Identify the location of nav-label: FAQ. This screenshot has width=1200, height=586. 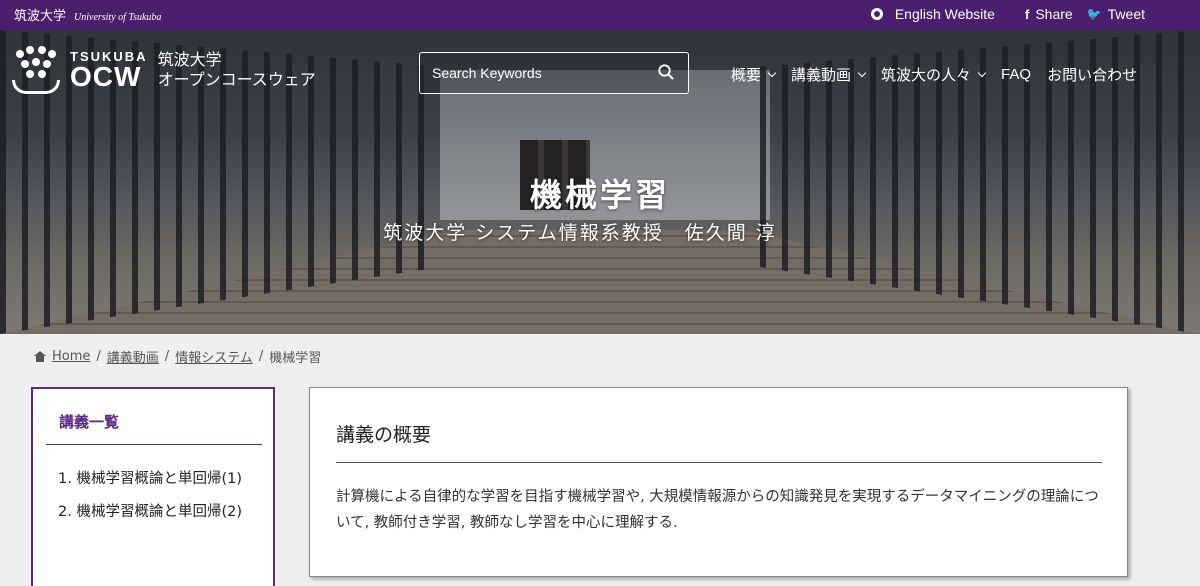
(1016, 74).